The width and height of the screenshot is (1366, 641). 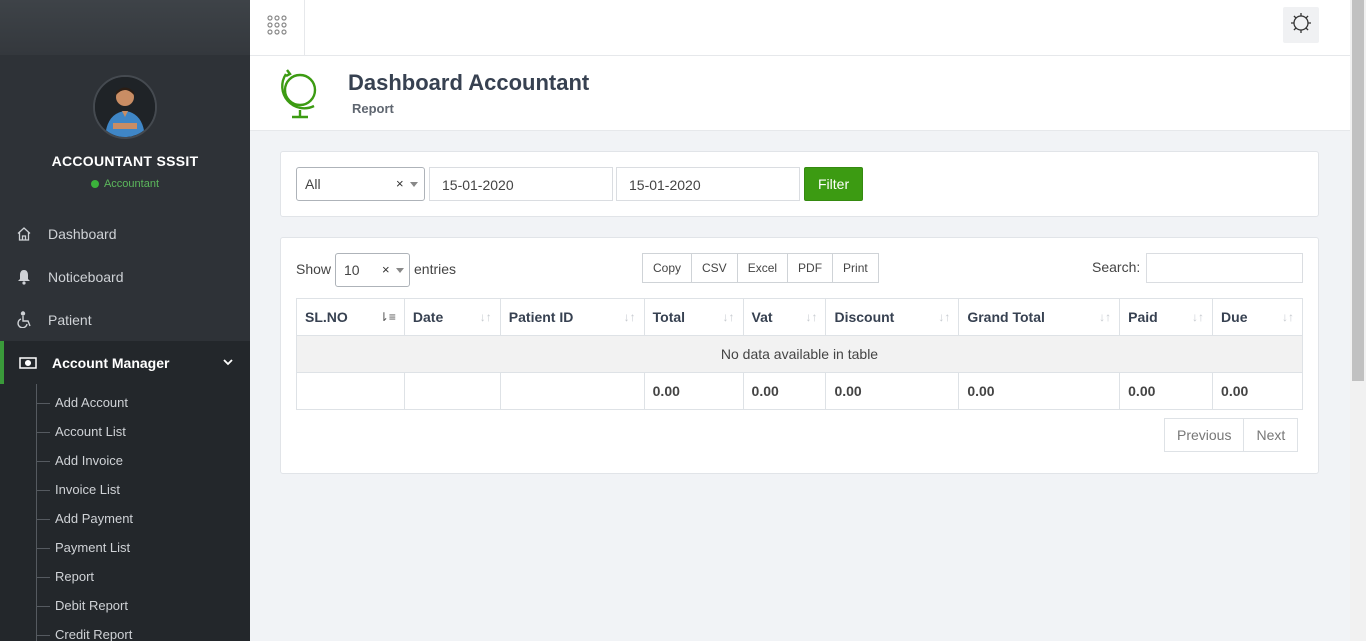 I want to click on column-header-date: Date ↓↑, so click(x=452, y=317).